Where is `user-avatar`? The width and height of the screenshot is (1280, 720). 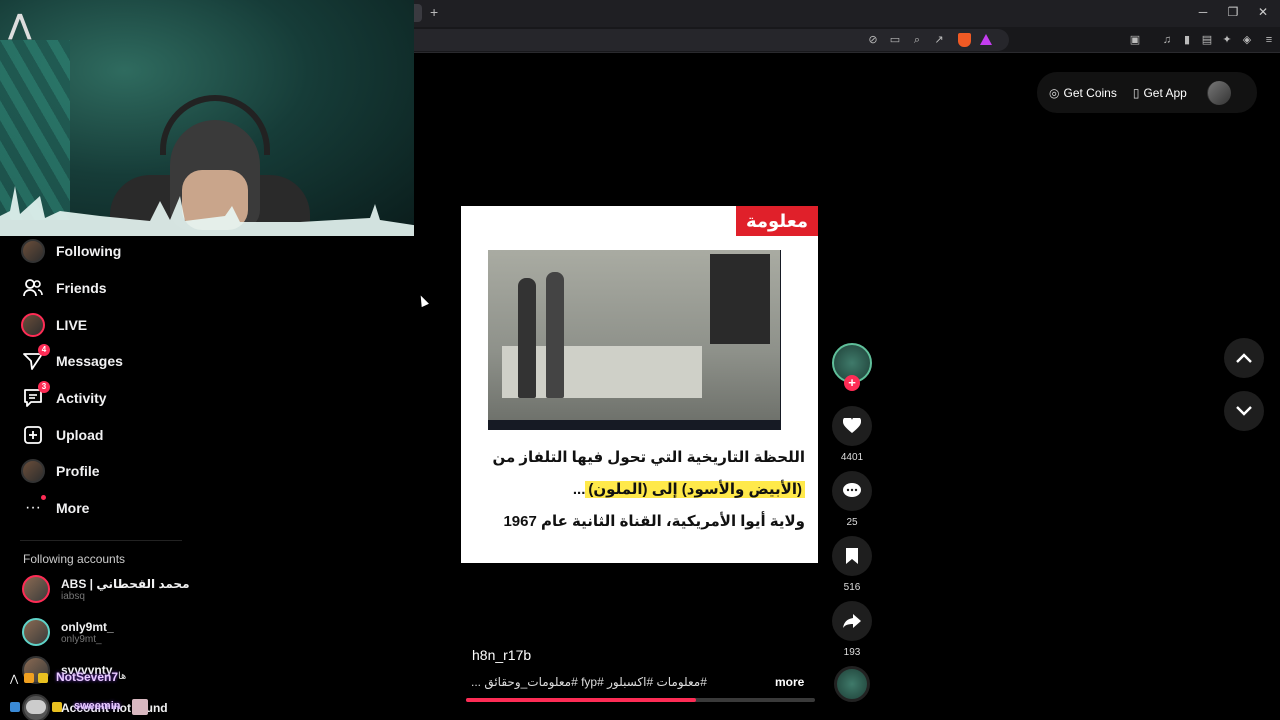
user-avatar is located at coordinates (1218, 92).